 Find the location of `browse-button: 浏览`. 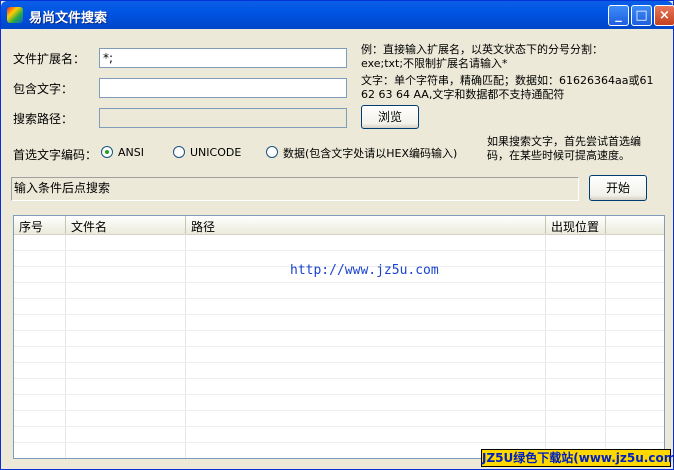

browse-button: 浏览 is located at coordinates (390, 117).